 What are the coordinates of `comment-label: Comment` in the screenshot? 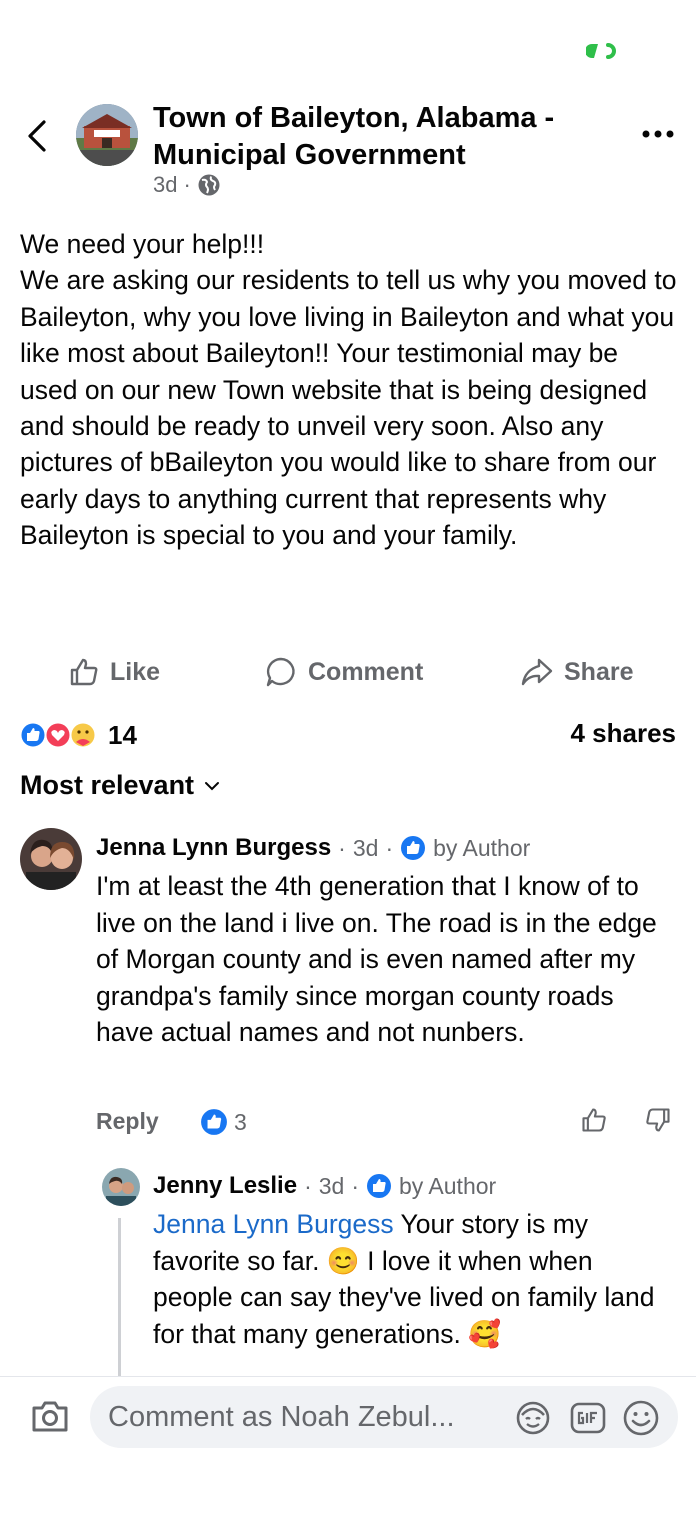 It's located at (366, 671).